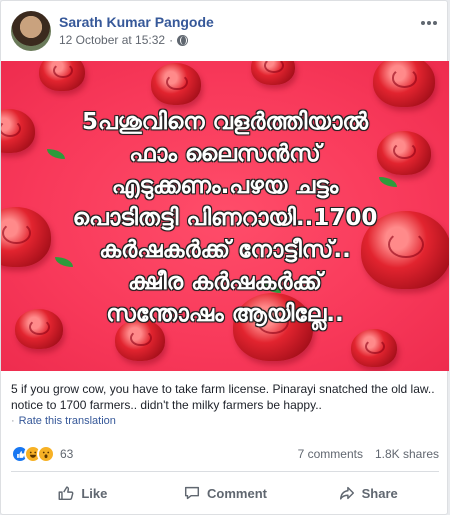  I want to click on wow-reaction-icon, so click(46, 454).